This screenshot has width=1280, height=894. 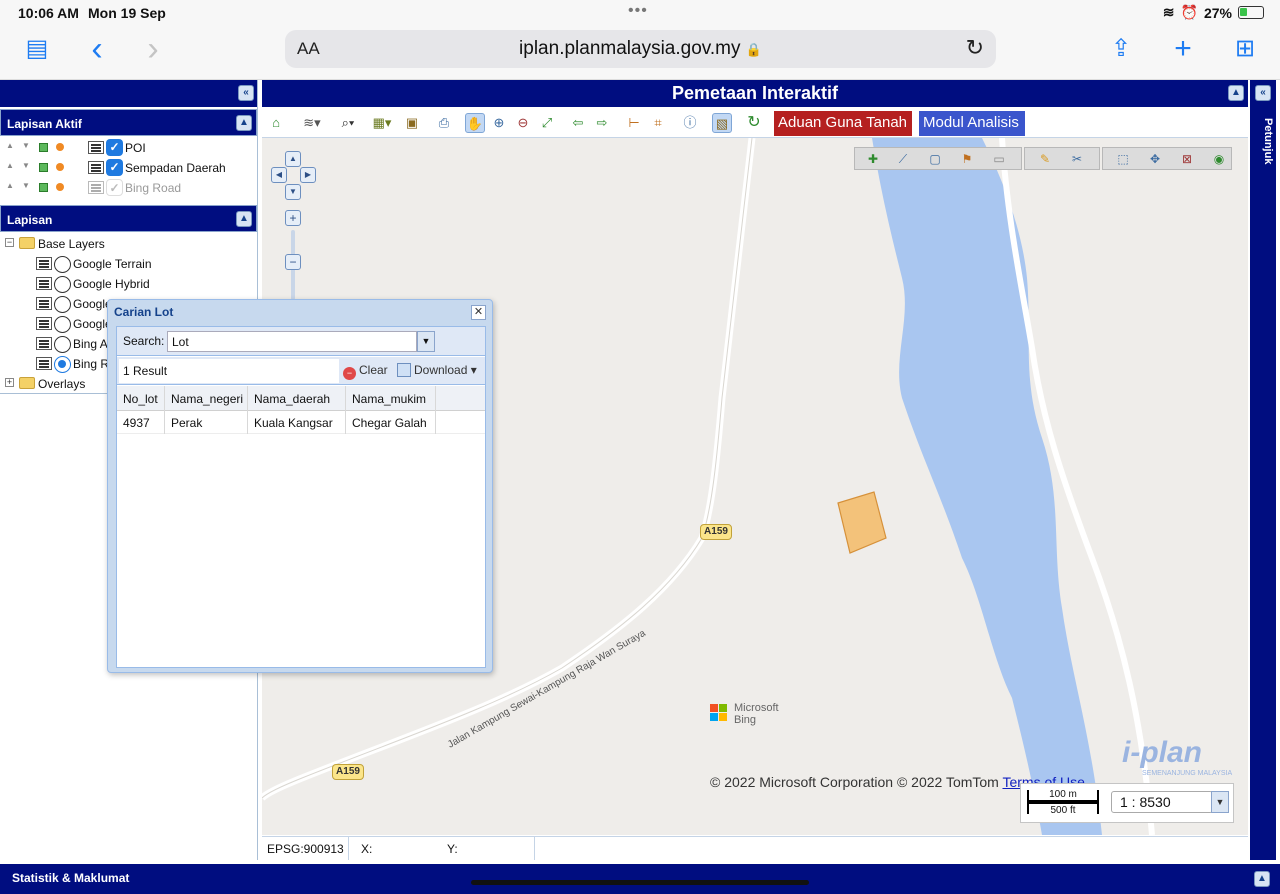 What do you see at coordinates (478, 312) in the screenshot?
I see `close-icon: ✕` at bounding box center [478, 312].